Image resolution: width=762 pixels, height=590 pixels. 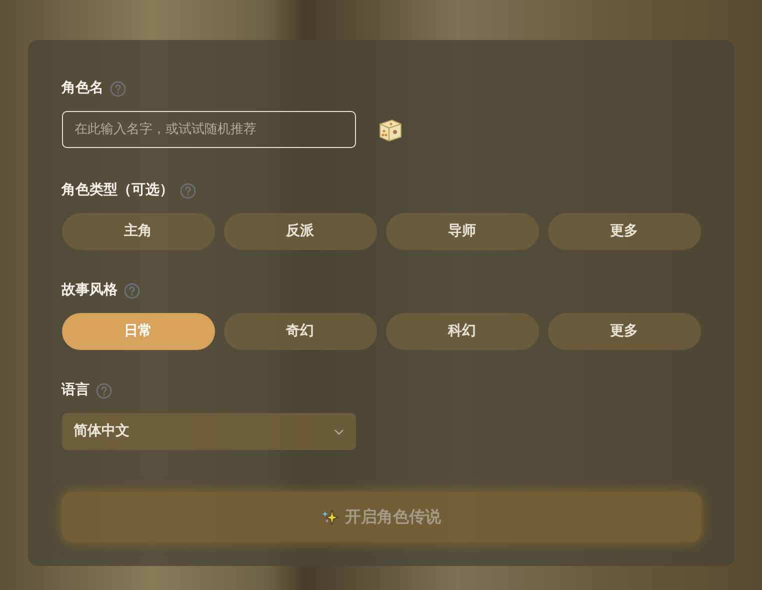 What do you see at coordinates (330, 517) in the screenshot?
I see `sparkle-icon` at bounding box center [330, 517].